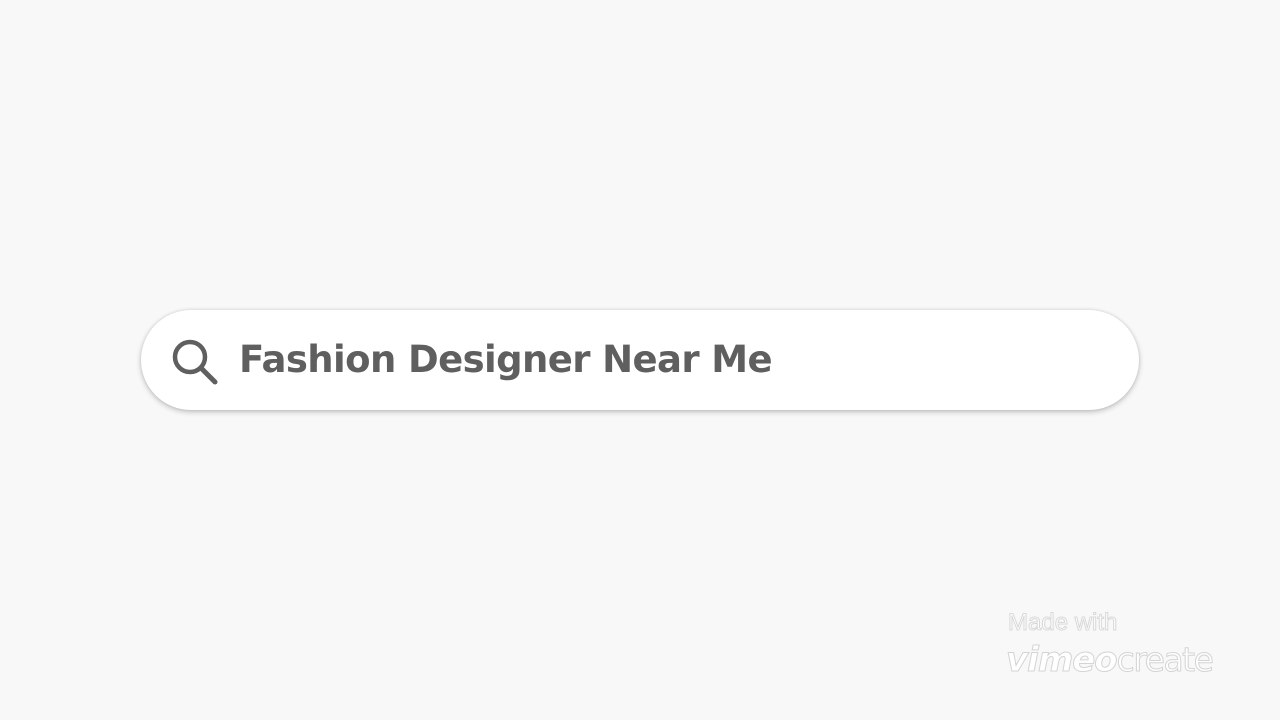 The width and height of the screenshot is (1280, 720). I want to click on watermark-brand: vimeocreate, so click(1110, 663).